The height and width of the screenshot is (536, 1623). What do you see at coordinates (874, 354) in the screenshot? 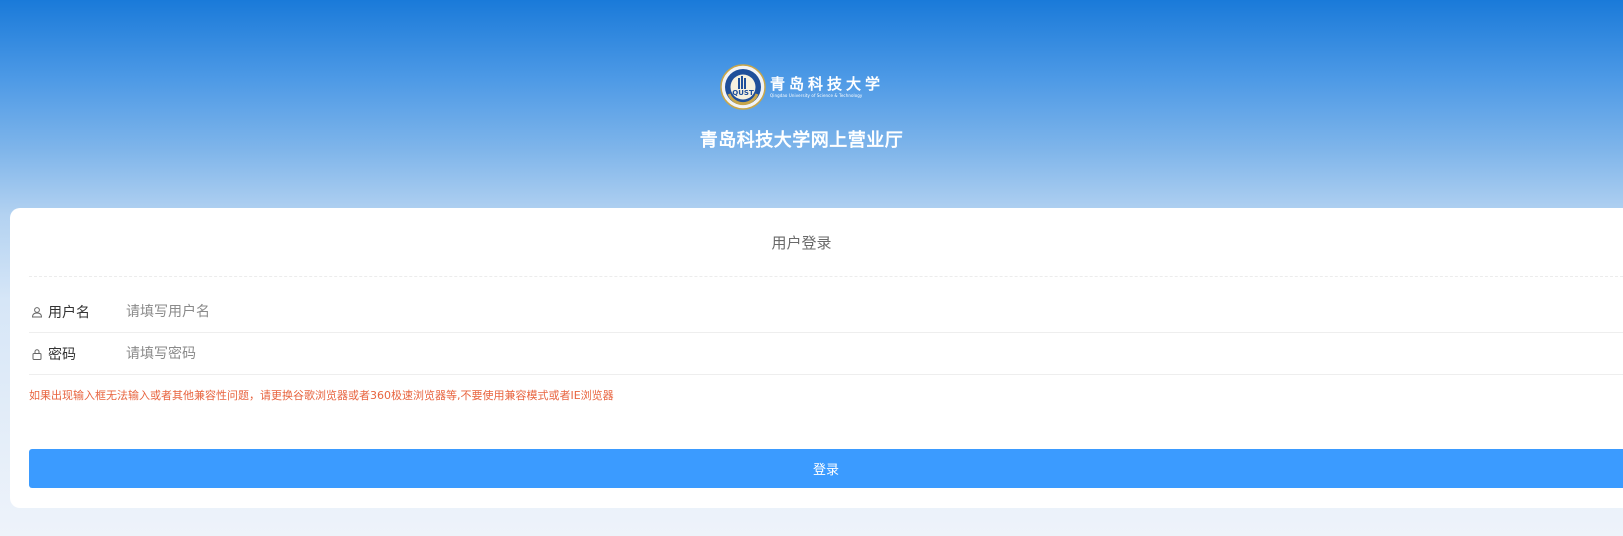
I see `password-input` at bounding box center [874, 354].